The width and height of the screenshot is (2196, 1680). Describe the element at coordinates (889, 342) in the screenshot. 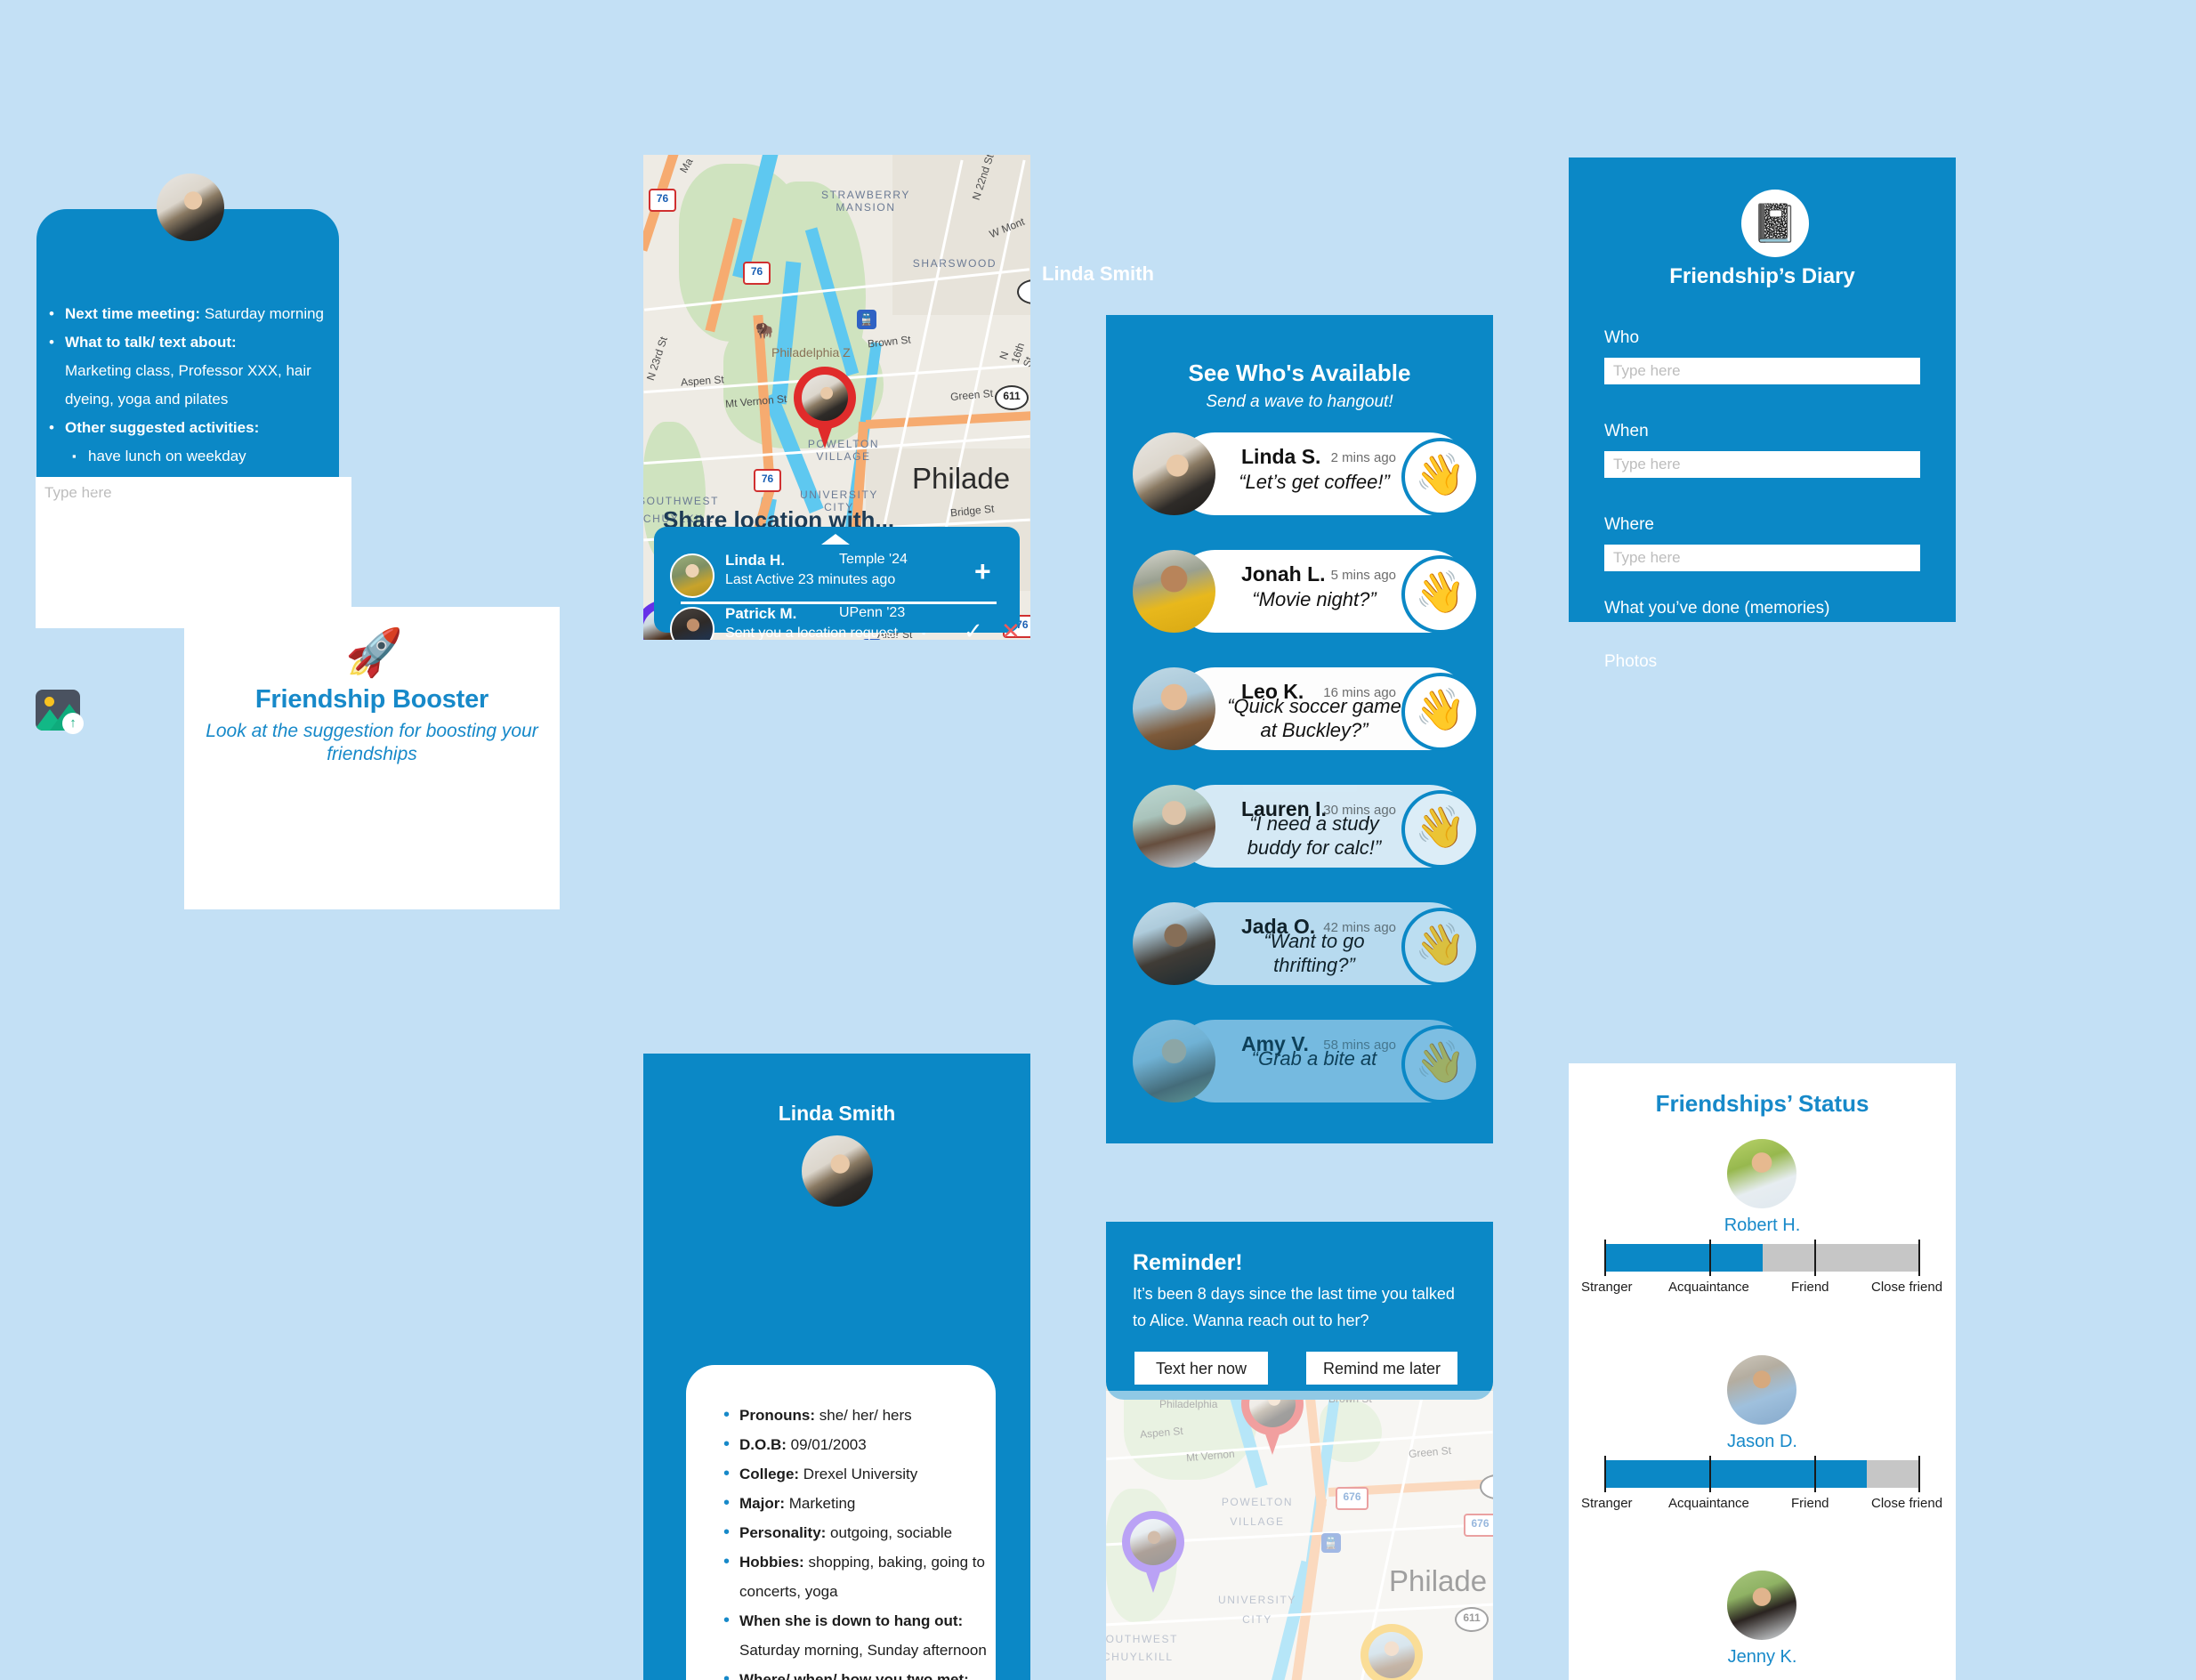

I see `map-street-label: Brown St` at that location.